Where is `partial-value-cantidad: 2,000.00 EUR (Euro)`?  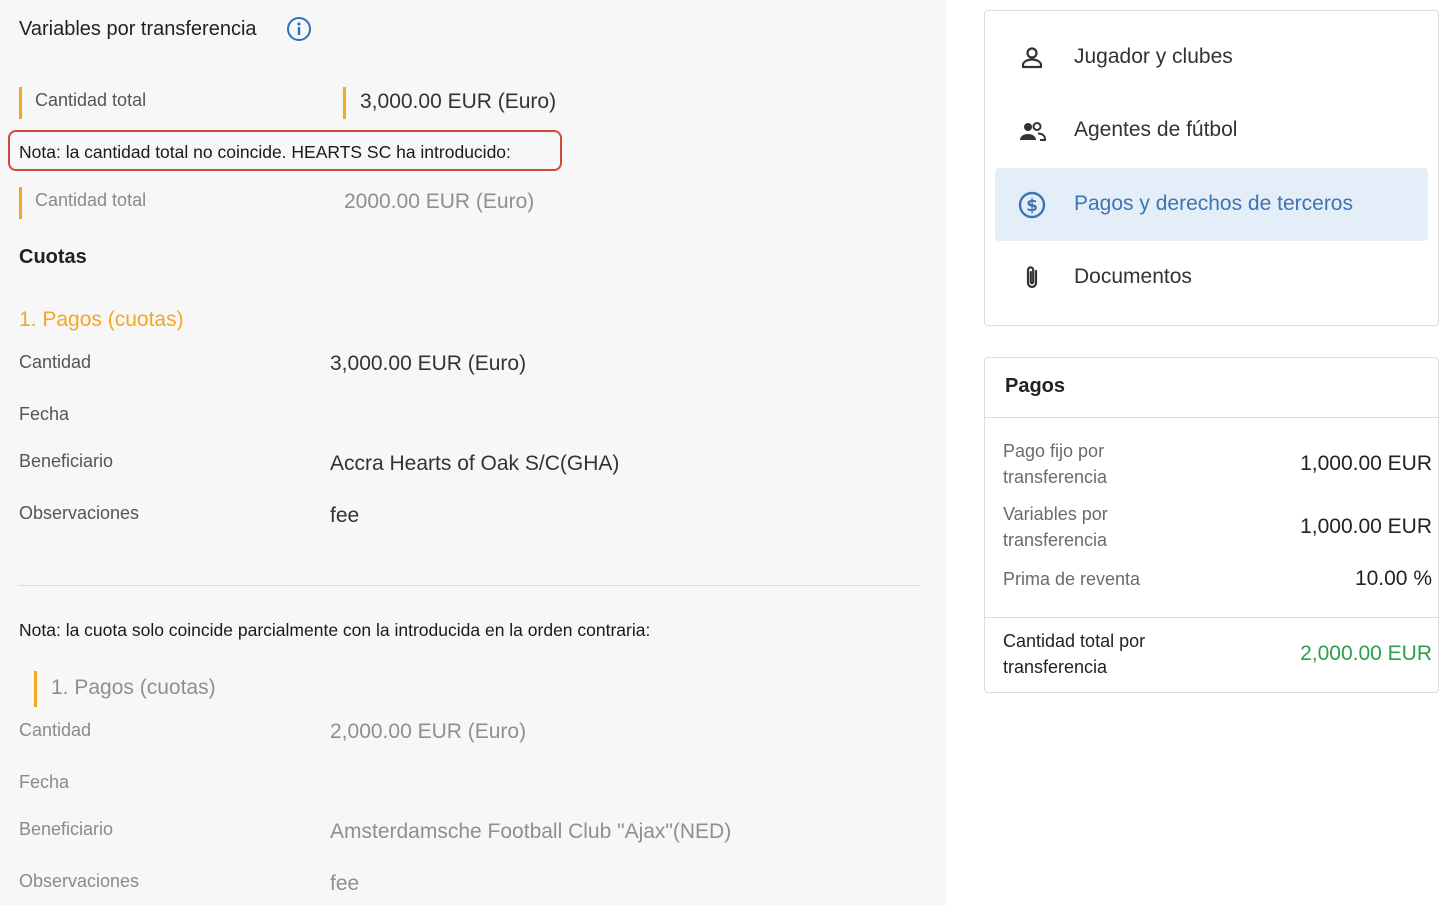
partial-value-cantidad: 2,000.00 EUR (Euro) is located at coordinates (428, 731).